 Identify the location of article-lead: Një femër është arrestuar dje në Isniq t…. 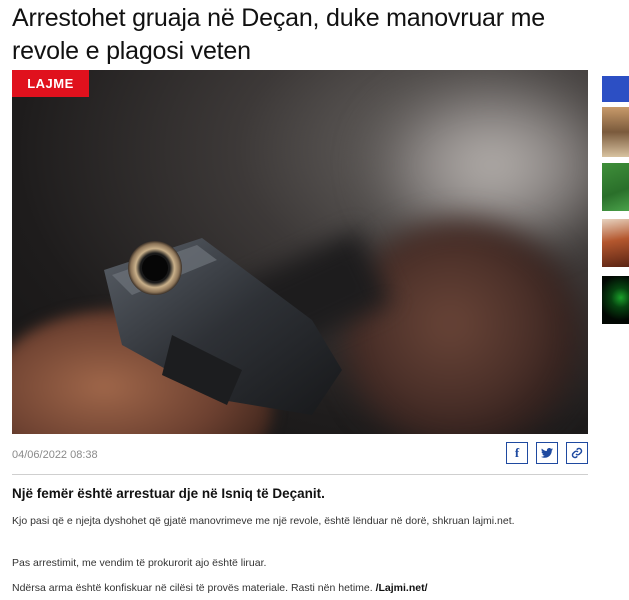
(168, 493).